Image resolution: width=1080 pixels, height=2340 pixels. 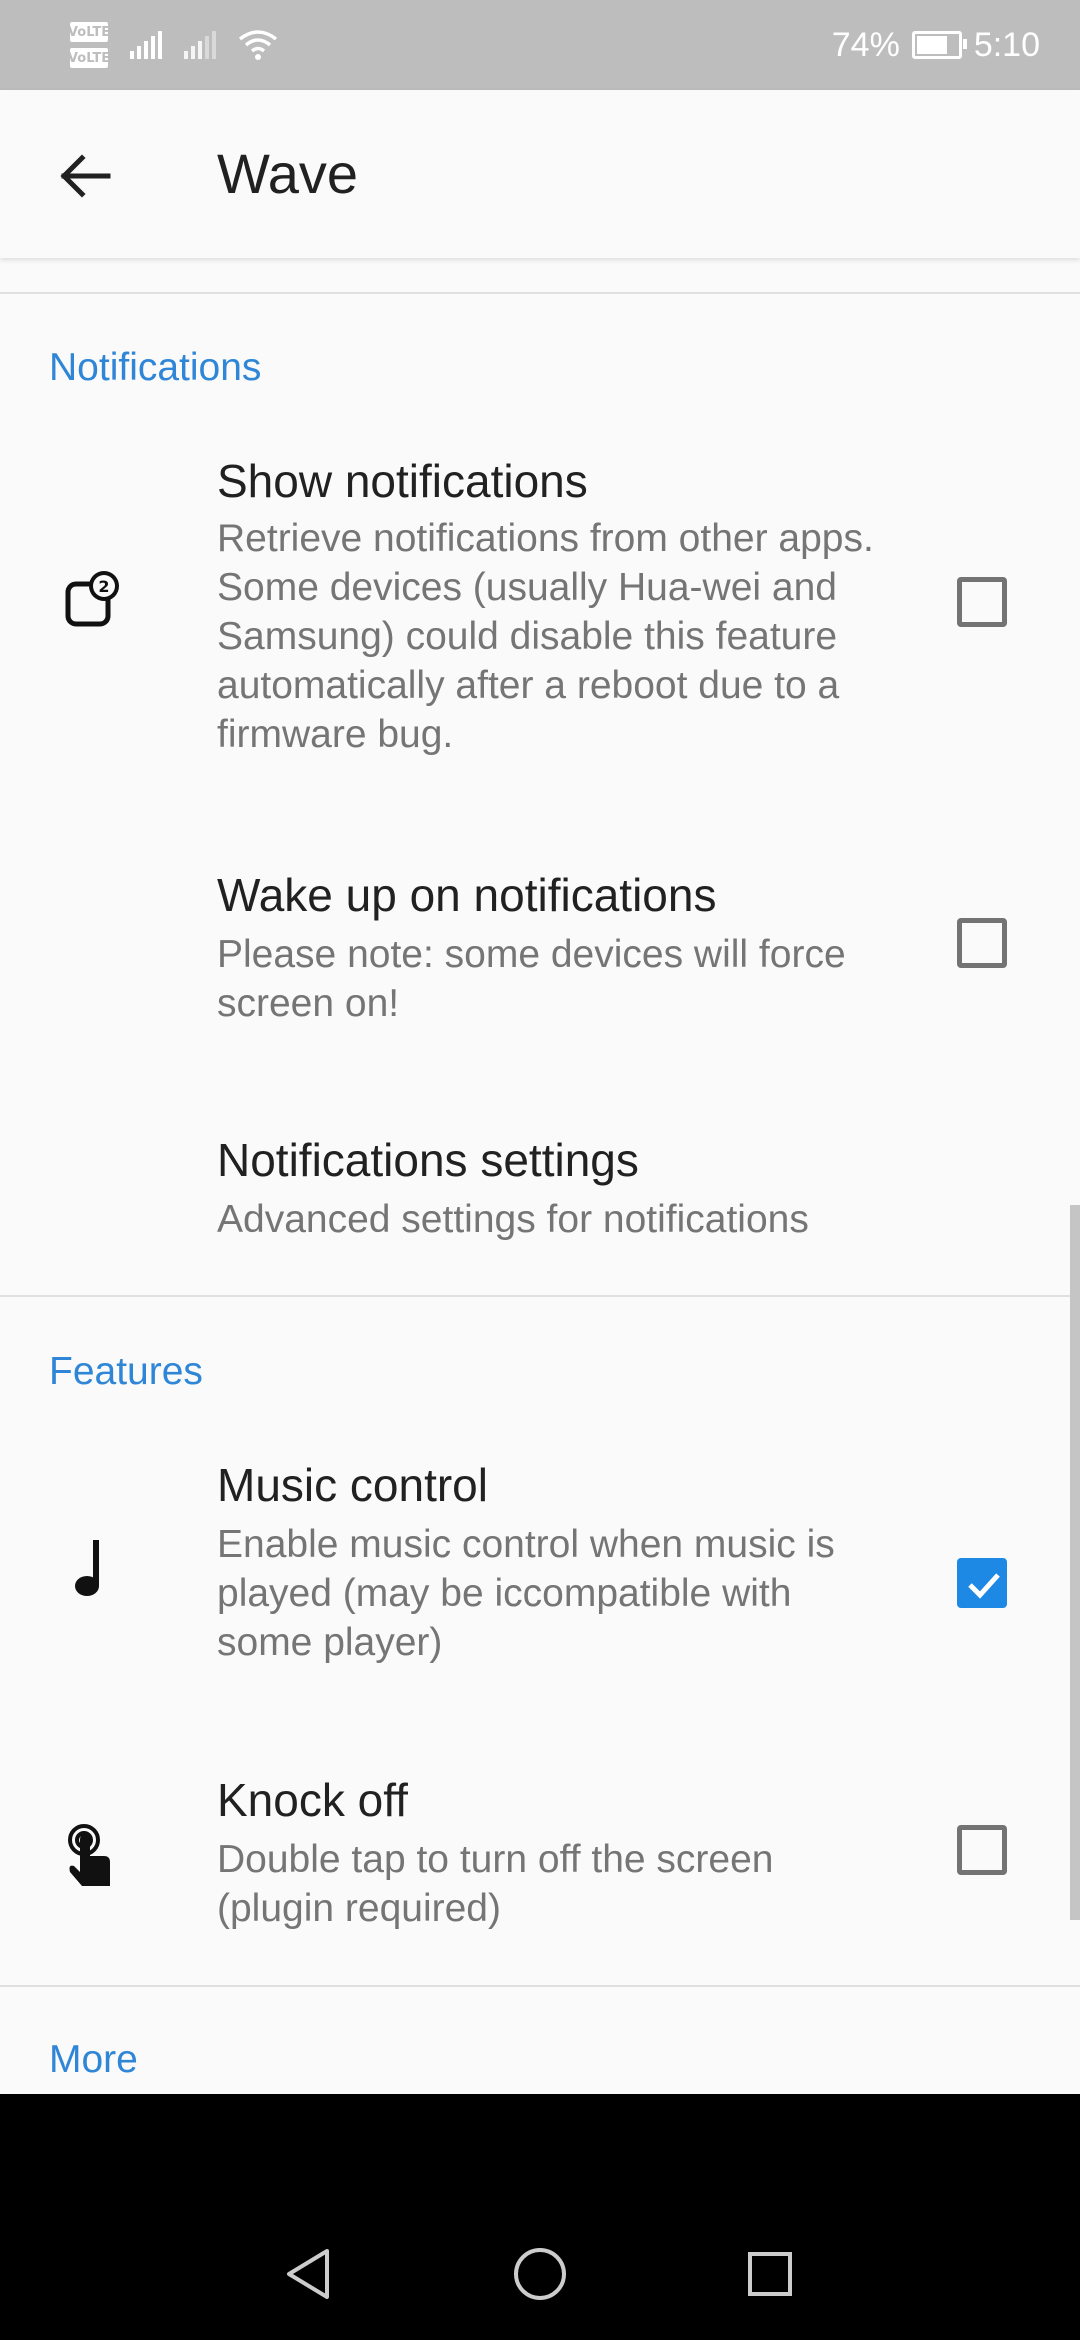 What do you see at coordinates (540, 45) in the screenshot?
I see `status-bar: VoLTE VoLTE 74% 5:10` at bounding box center [540, 45].